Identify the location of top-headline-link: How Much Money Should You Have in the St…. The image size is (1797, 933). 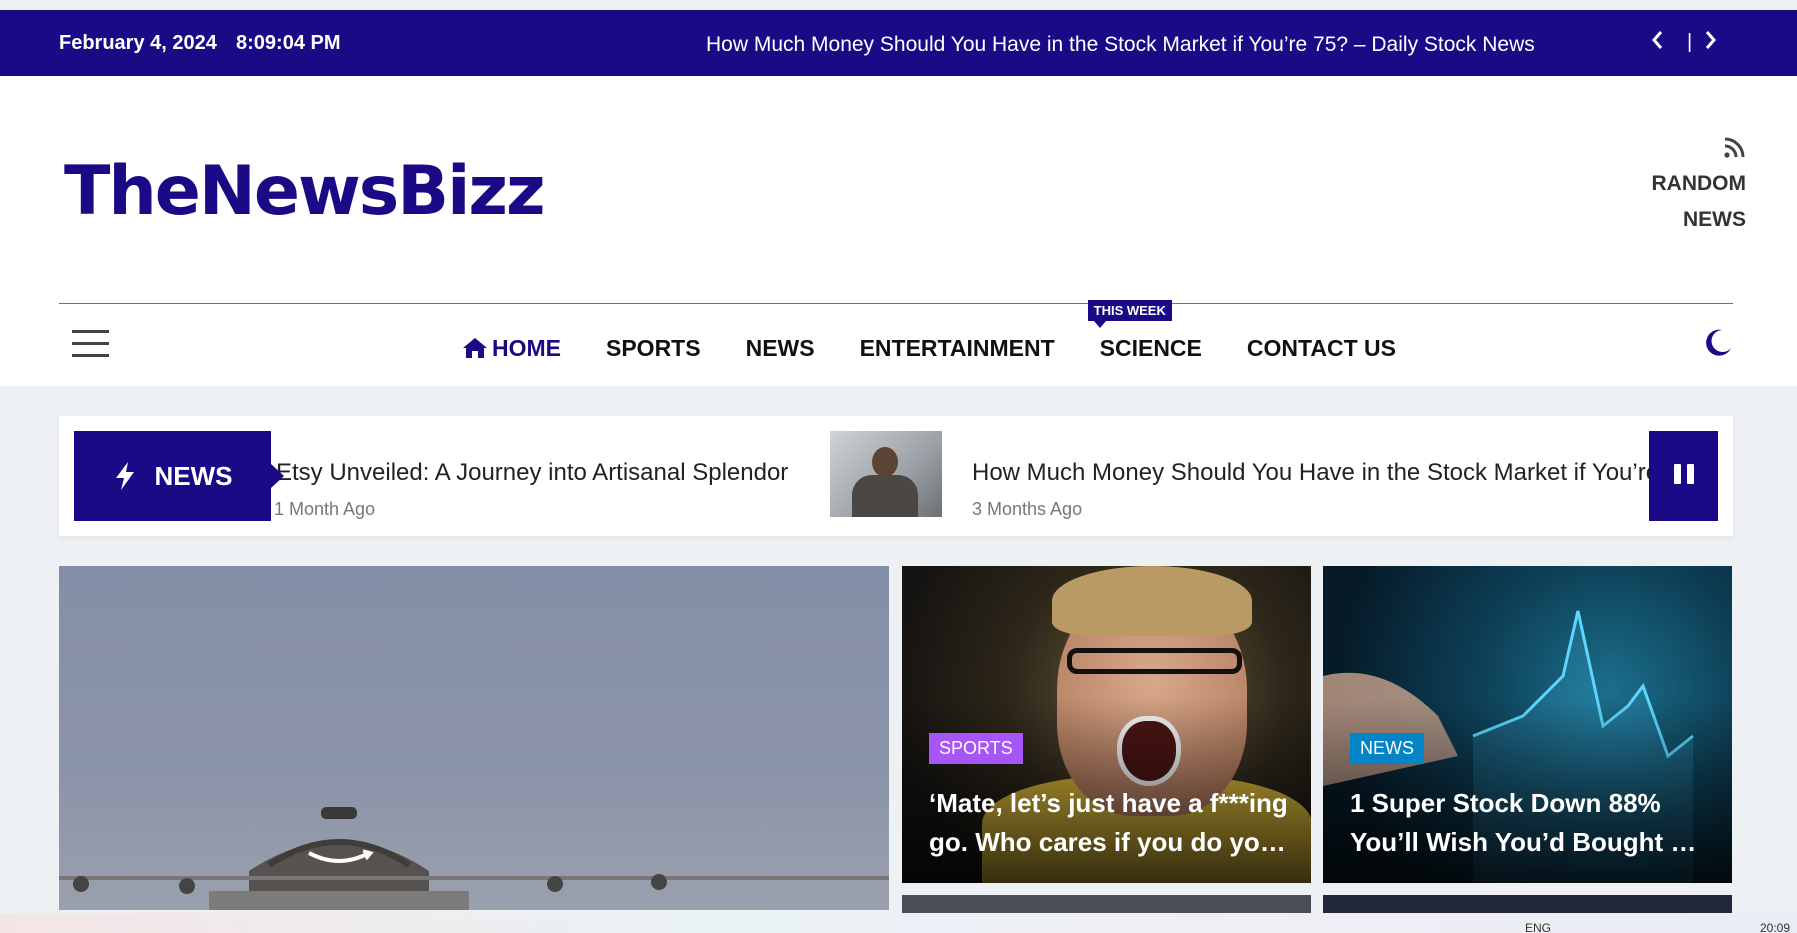
(1120, 45).